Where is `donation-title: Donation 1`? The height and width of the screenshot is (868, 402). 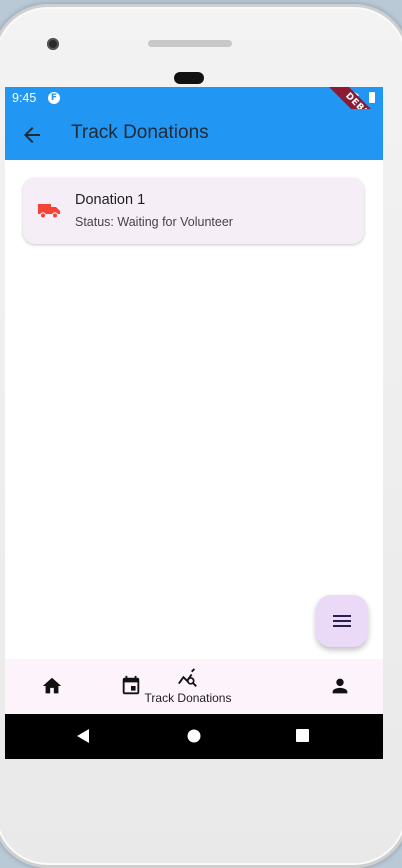 donation-title: Donation 1 is located at coordinates (110, 200).